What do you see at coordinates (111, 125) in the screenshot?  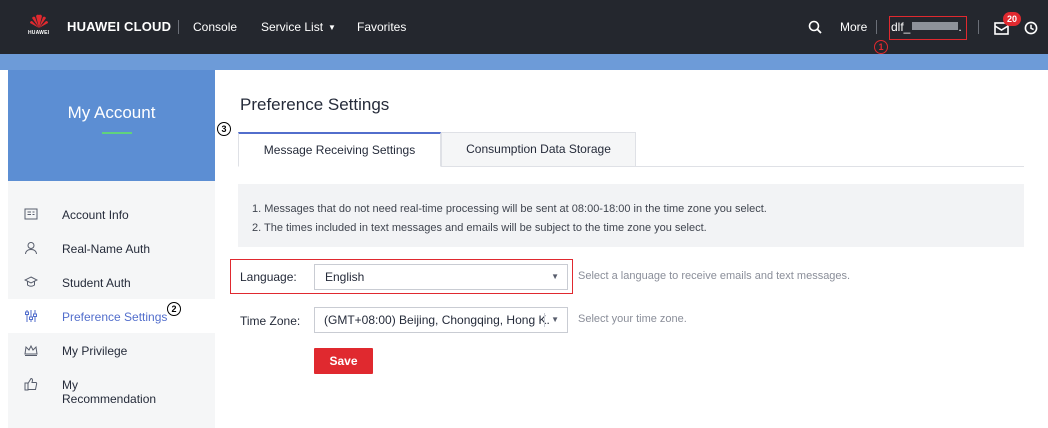 I see `sidebar-header: My Account` at bounding box center [111, 125].